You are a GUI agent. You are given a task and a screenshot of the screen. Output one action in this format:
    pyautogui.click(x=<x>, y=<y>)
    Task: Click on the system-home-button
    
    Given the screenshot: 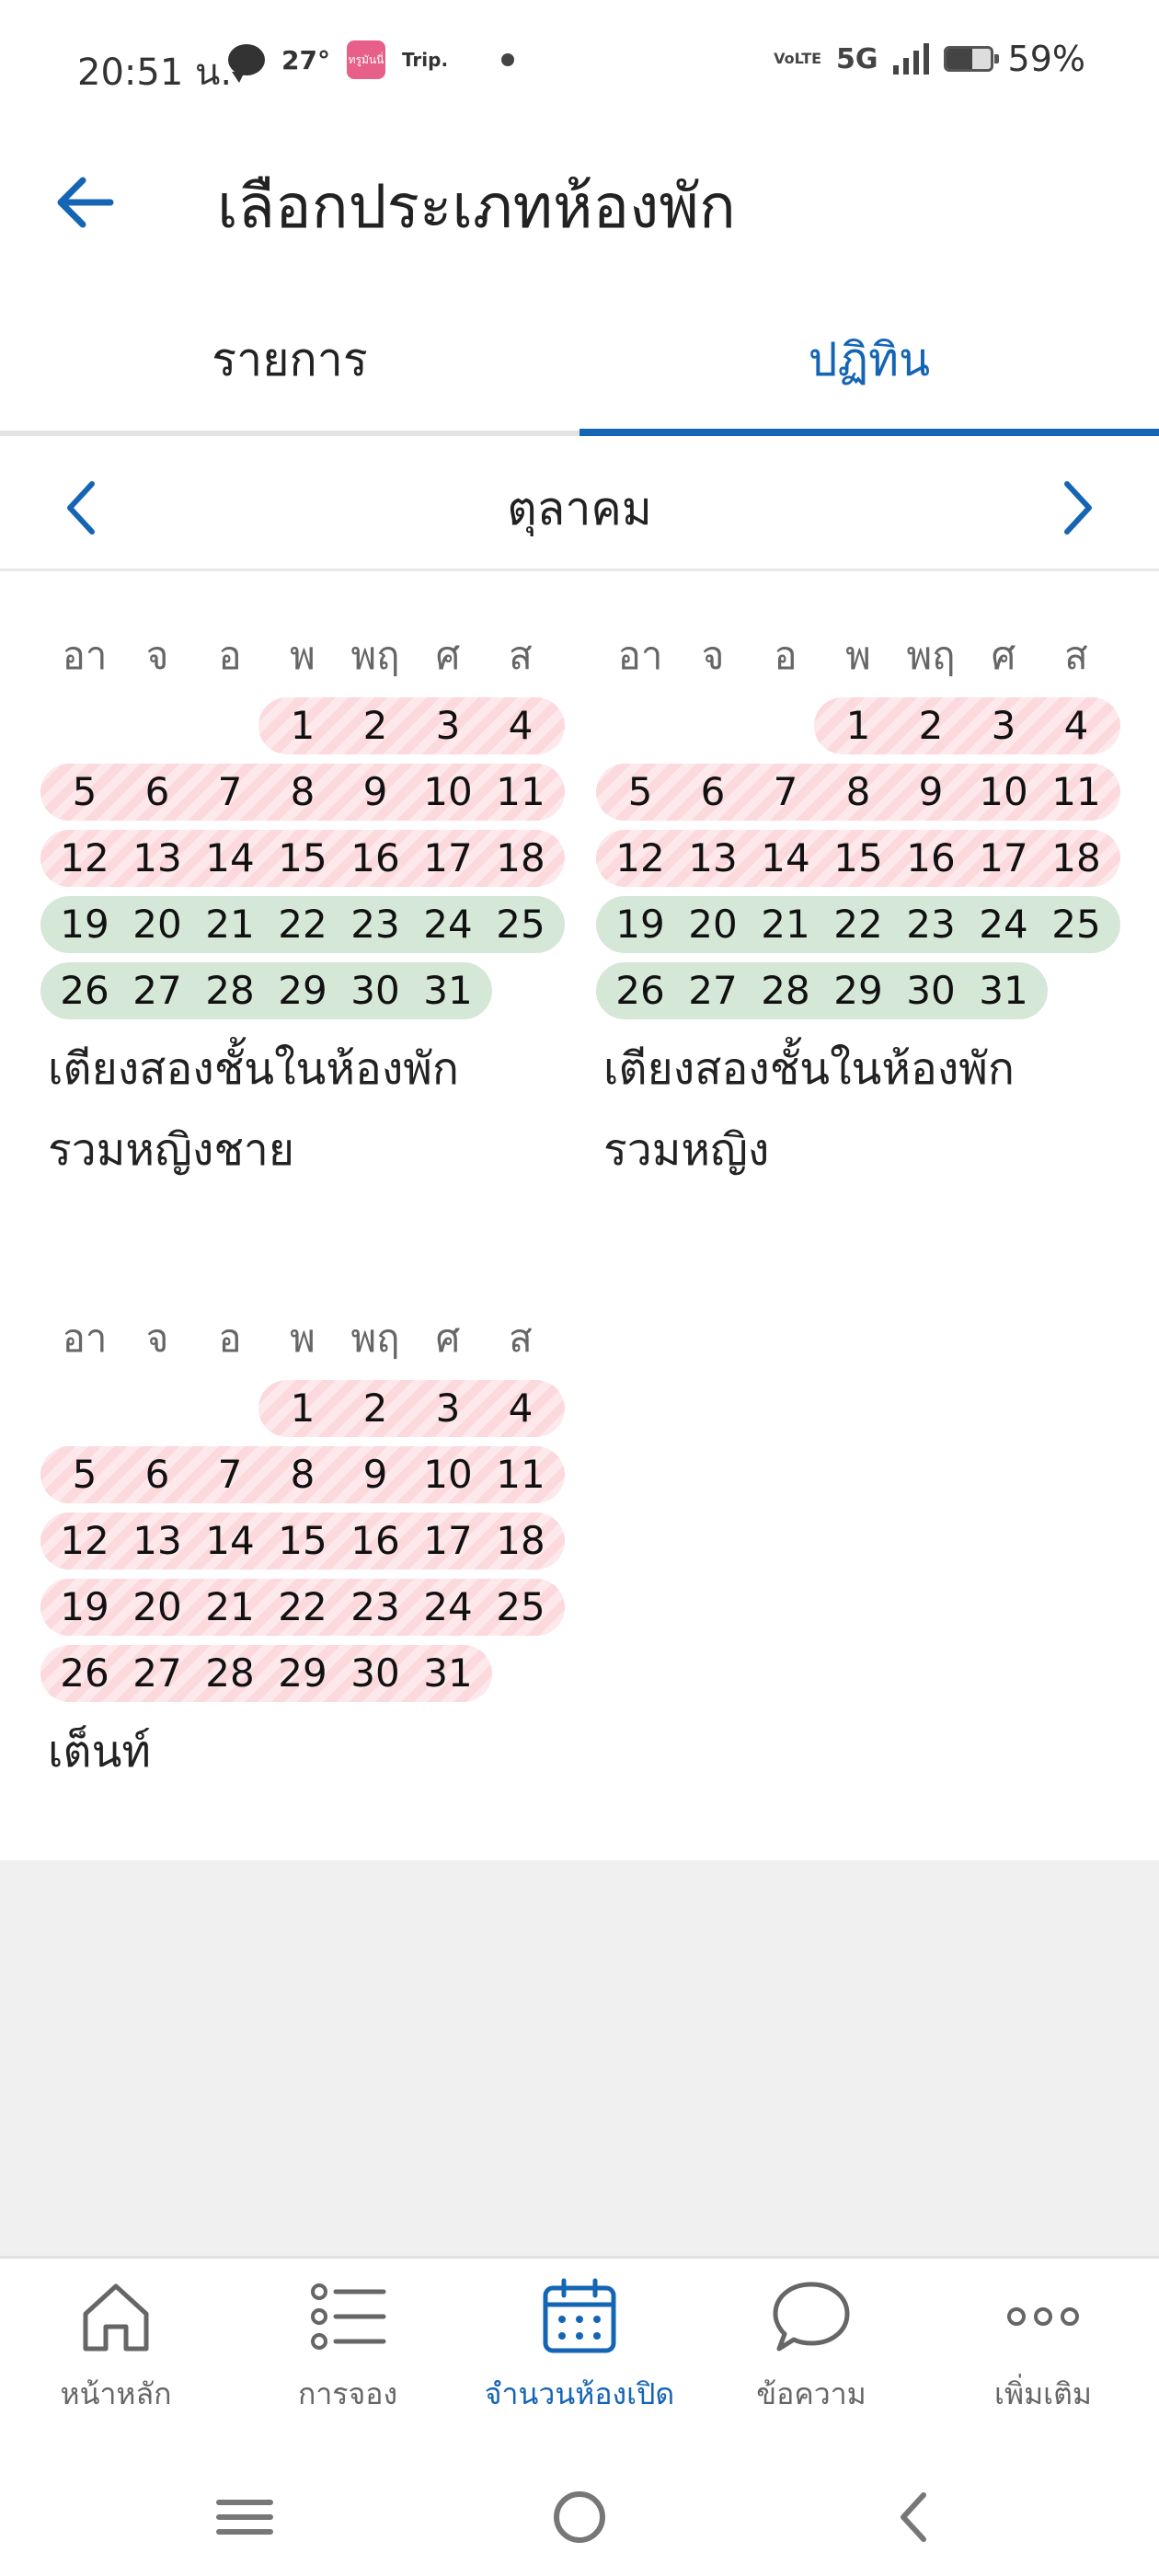 What is the action you would take?
    pyautogui.click(x=579, y=2517)
    